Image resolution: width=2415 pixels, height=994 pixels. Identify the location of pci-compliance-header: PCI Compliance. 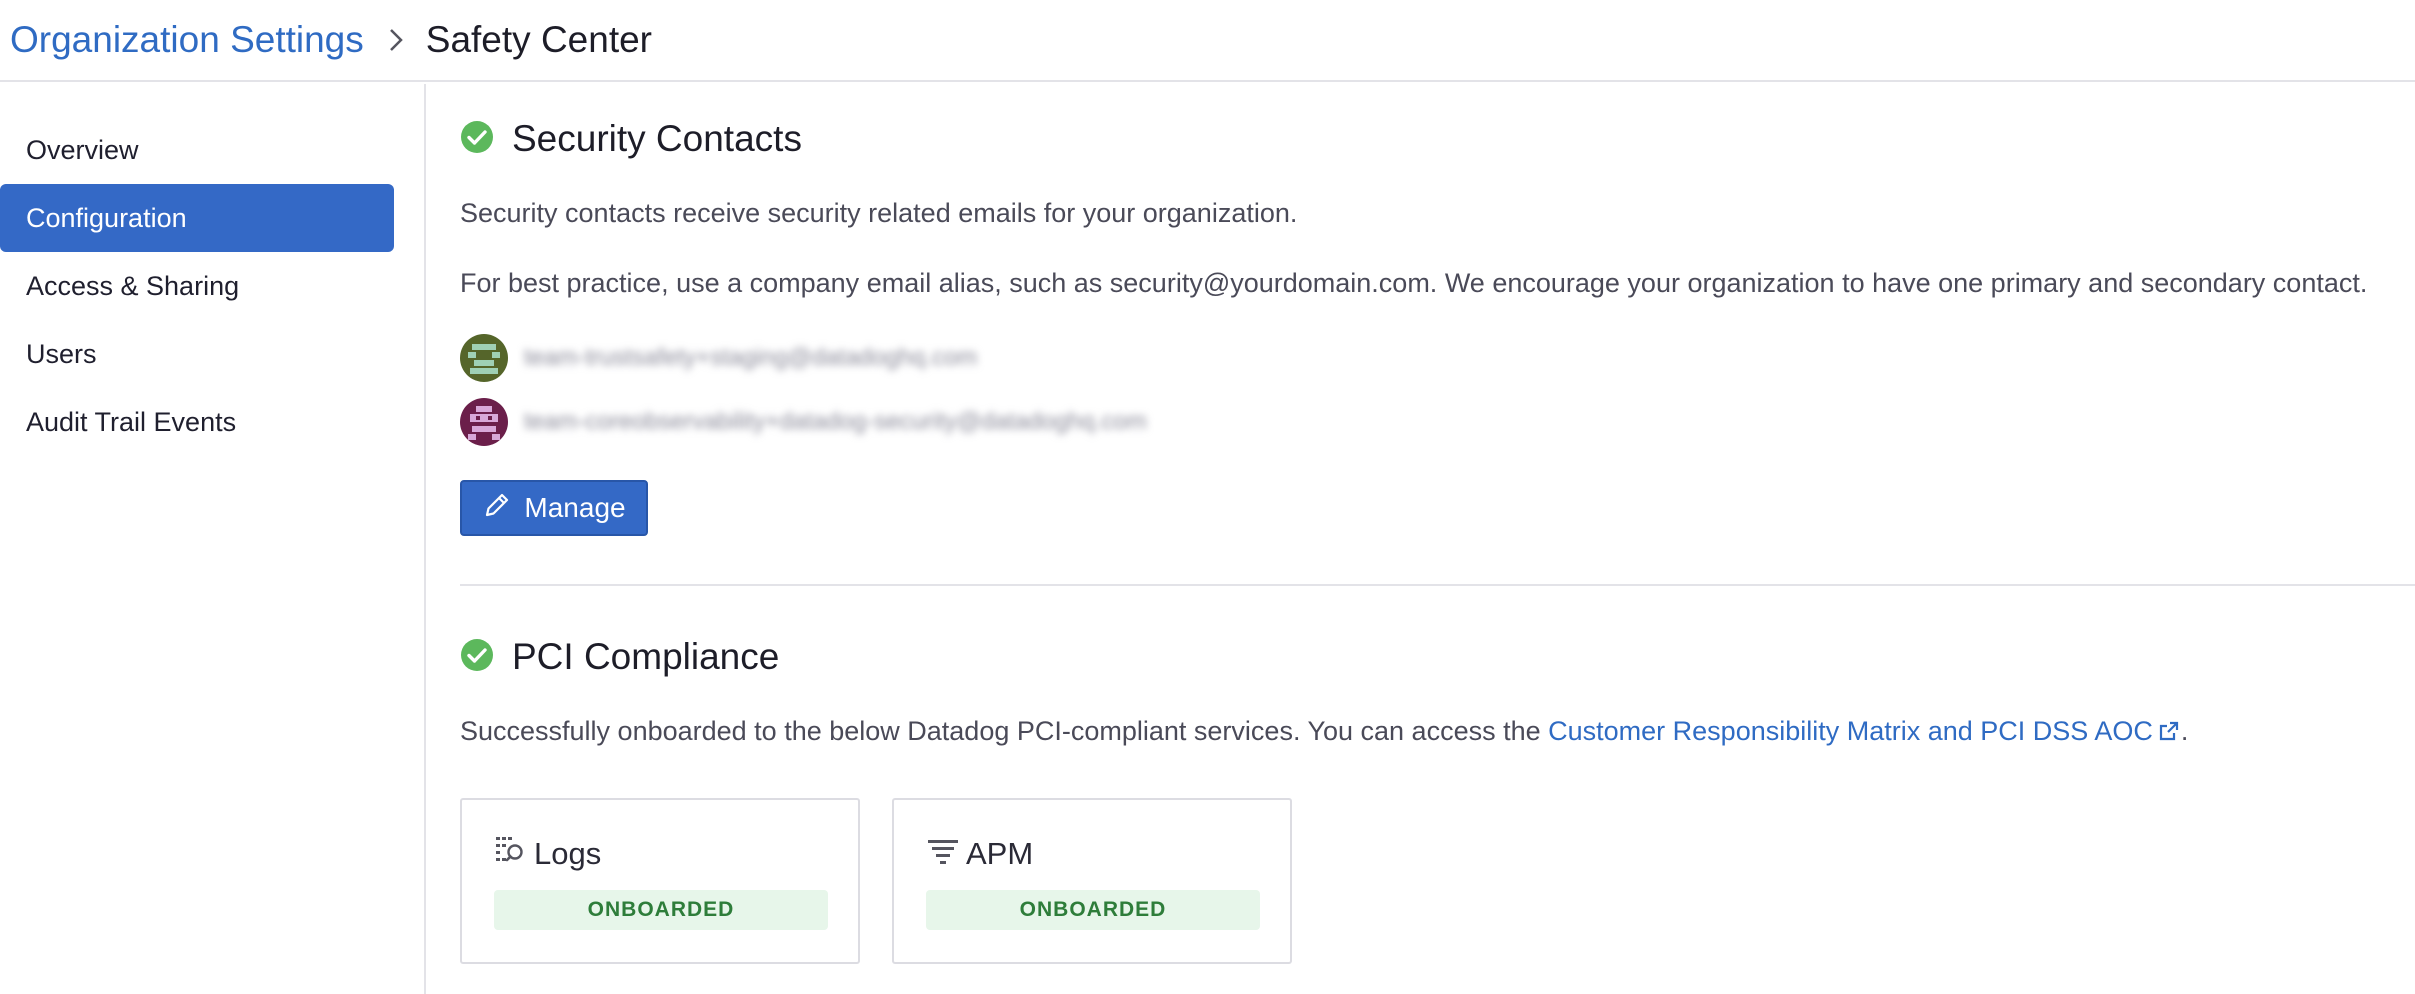
(619, 657).